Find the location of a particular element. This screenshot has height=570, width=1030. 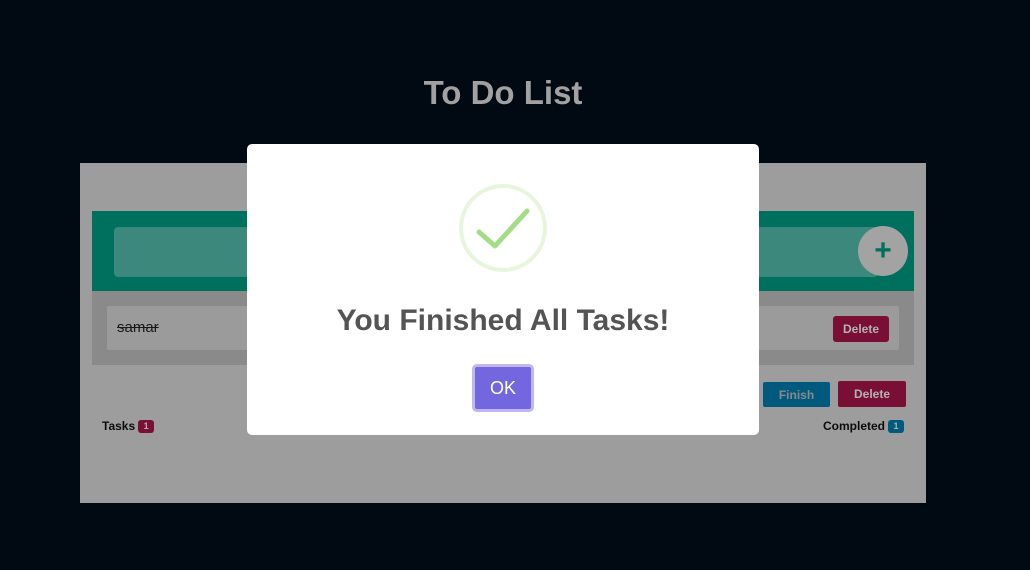

modal-title: You Finished All Tasks! is located at coordinates (503, 320).